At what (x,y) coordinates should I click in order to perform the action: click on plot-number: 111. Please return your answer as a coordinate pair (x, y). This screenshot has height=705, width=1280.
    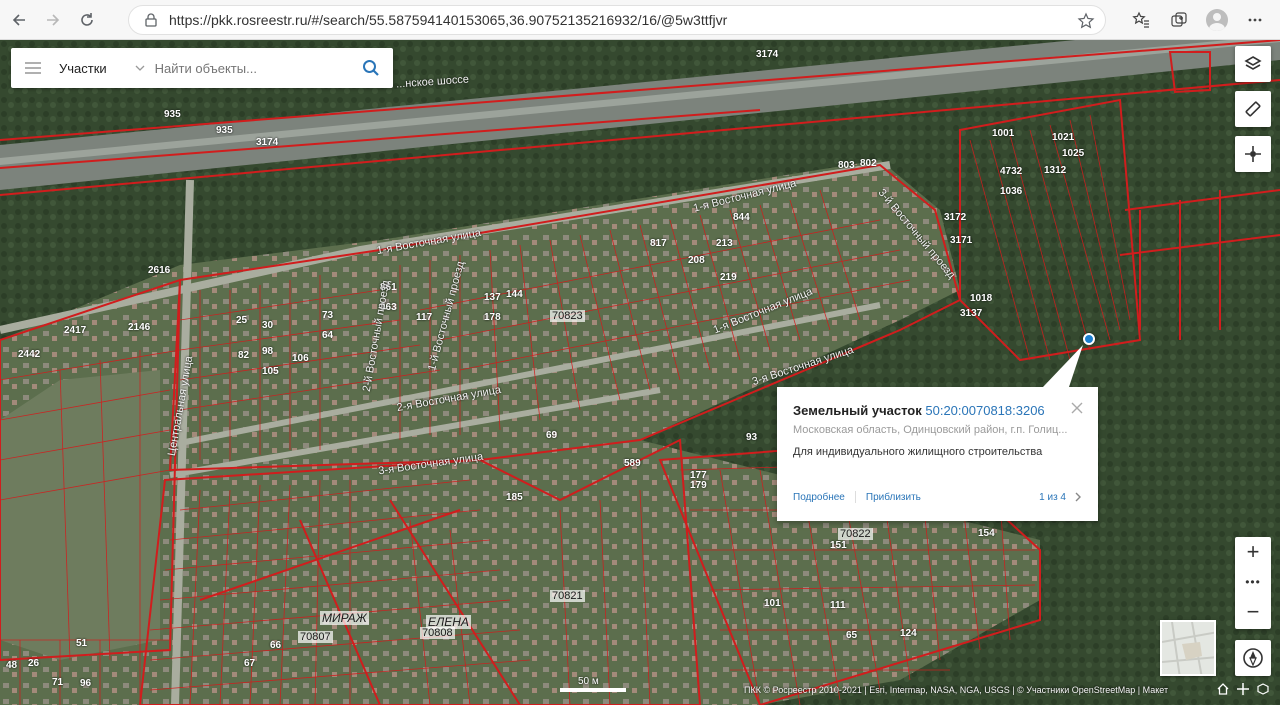
    Looking at the image, I should click on (838, 605).